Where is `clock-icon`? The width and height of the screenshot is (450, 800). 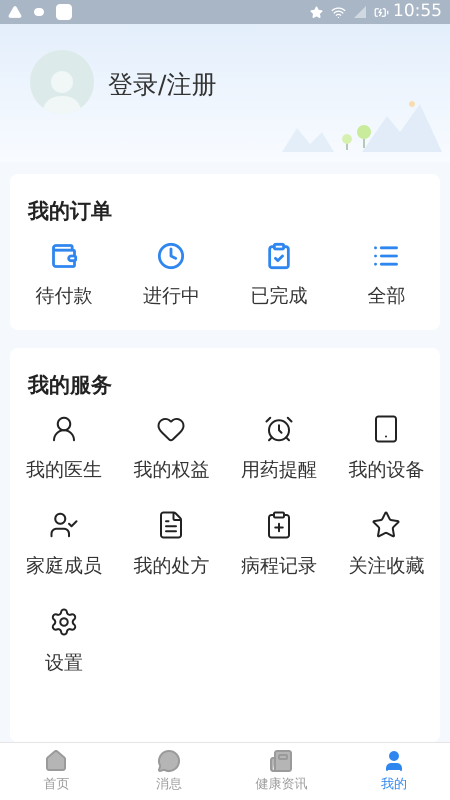
clock-icon is located at coordinates (171, 256).